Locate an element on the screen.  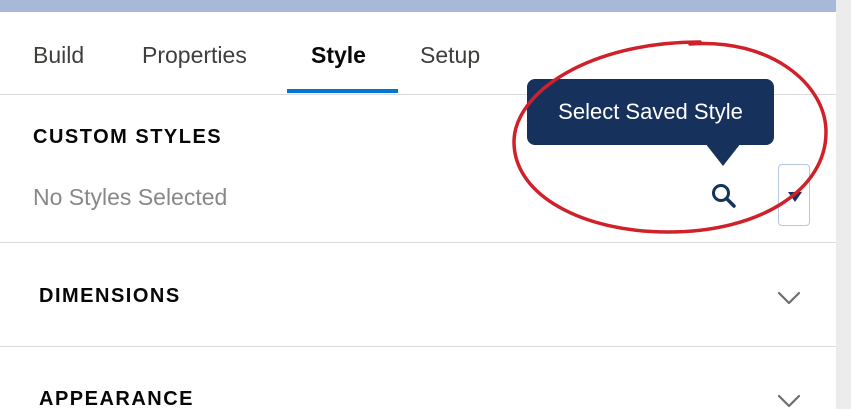
caret-down-icon is located at coordinates (795, 197).